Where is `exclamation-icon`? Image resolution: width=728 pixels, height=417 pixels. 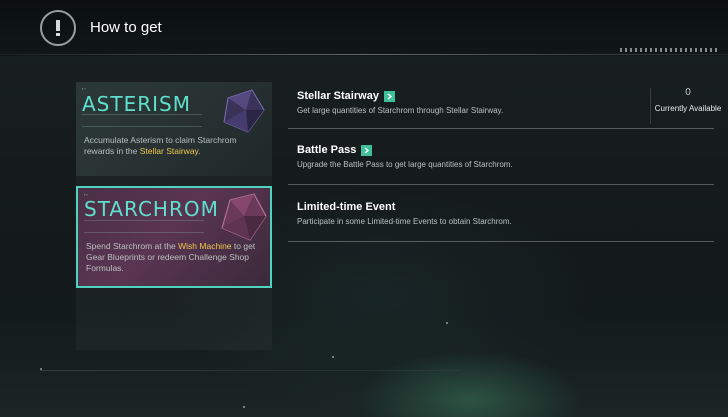 exclamation-icon is located at coordinates (58, 28).